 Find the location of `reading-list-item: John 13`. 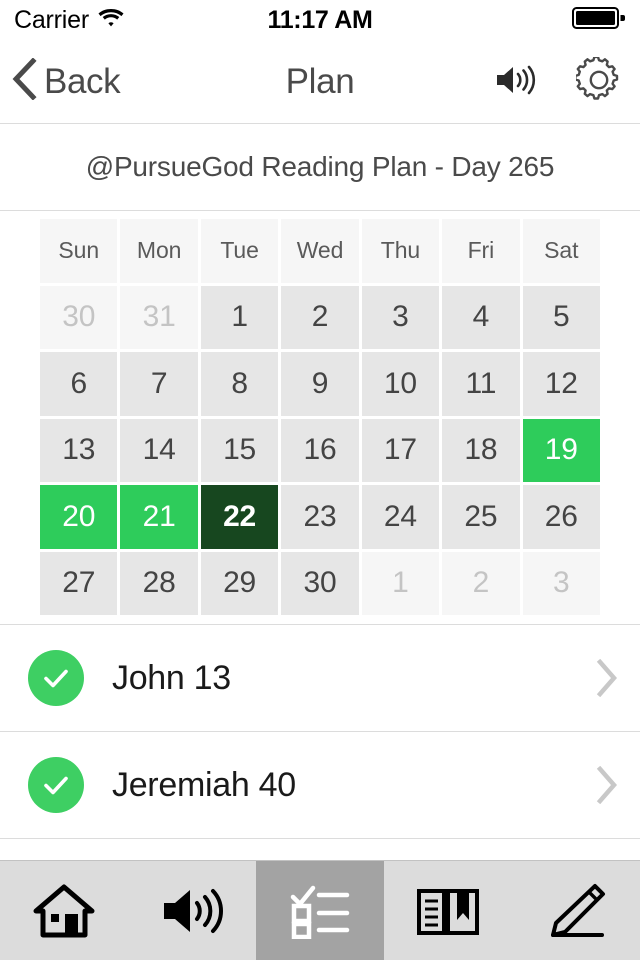

reading-list-item: John 13 is located at coordinates (320, 678).